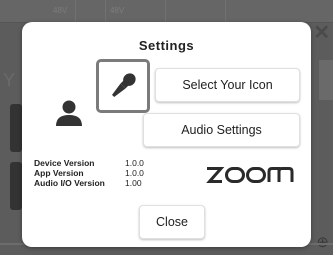  What do you see at coordinates (166, 11) in the screenshot?
I see `background-topbar` at bounding box center [166, 11].